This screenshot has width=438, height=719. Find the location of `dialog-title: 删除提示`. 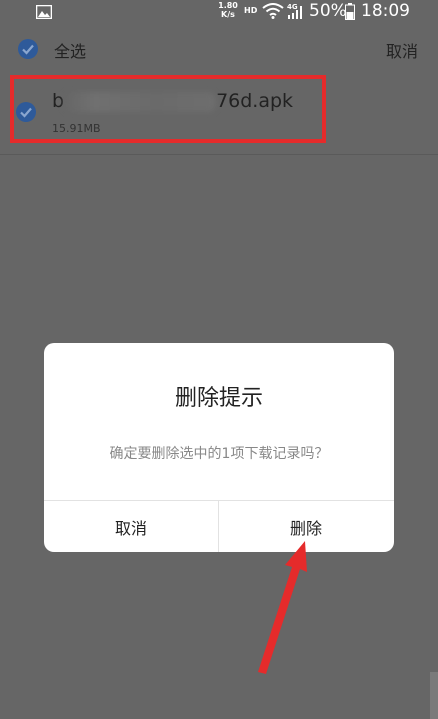

dialog-title: 删除提示 is located at coordinates (218, 398).